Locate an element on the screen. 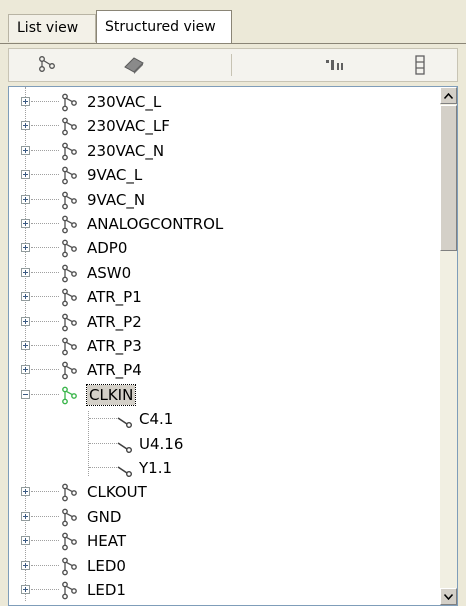  tab-bar: List view Structured view is located at coordinates (233, 22).